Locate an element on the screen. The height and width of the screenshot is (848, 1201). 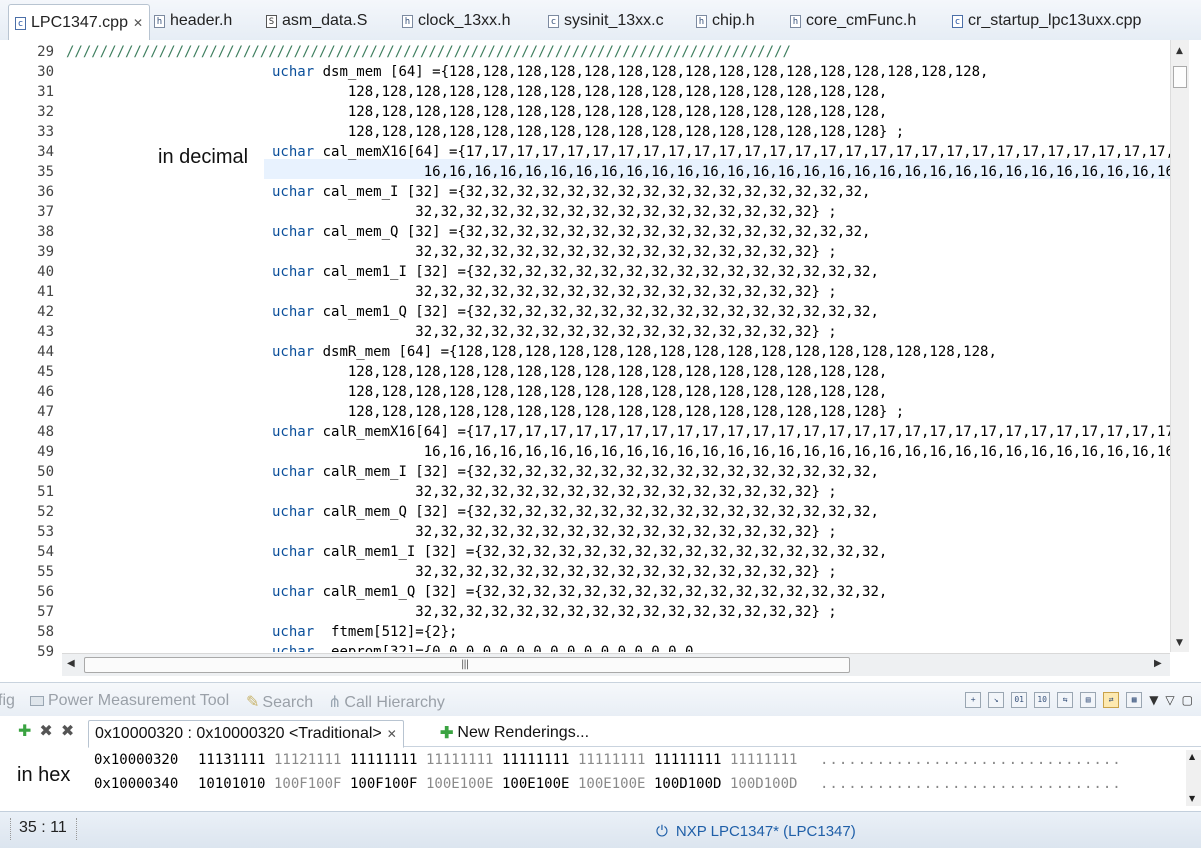
memory-scrollbar: ▲ ▼ is located at coordinates (1193, 778).